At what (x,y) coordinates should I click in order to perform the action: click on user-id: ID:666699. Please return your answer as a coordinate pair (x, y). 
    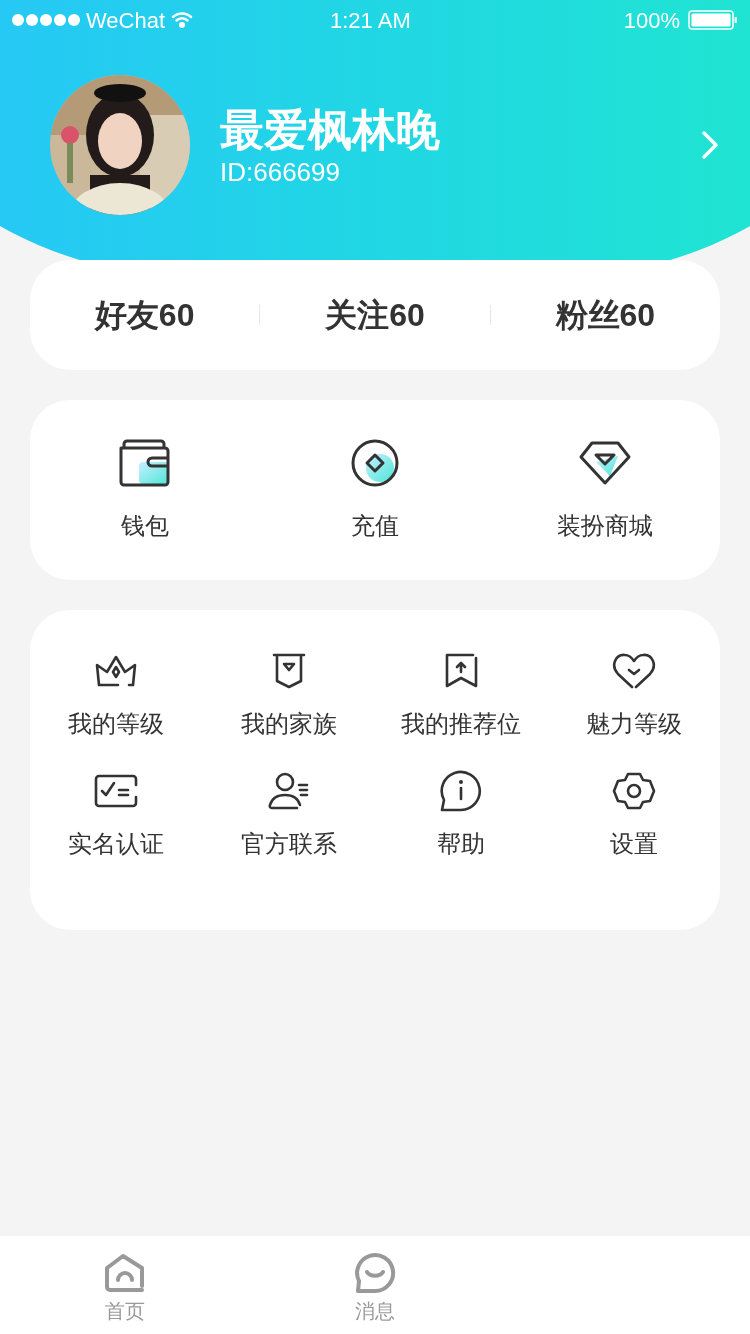
    Looking at the image, I should click on (280, 172).